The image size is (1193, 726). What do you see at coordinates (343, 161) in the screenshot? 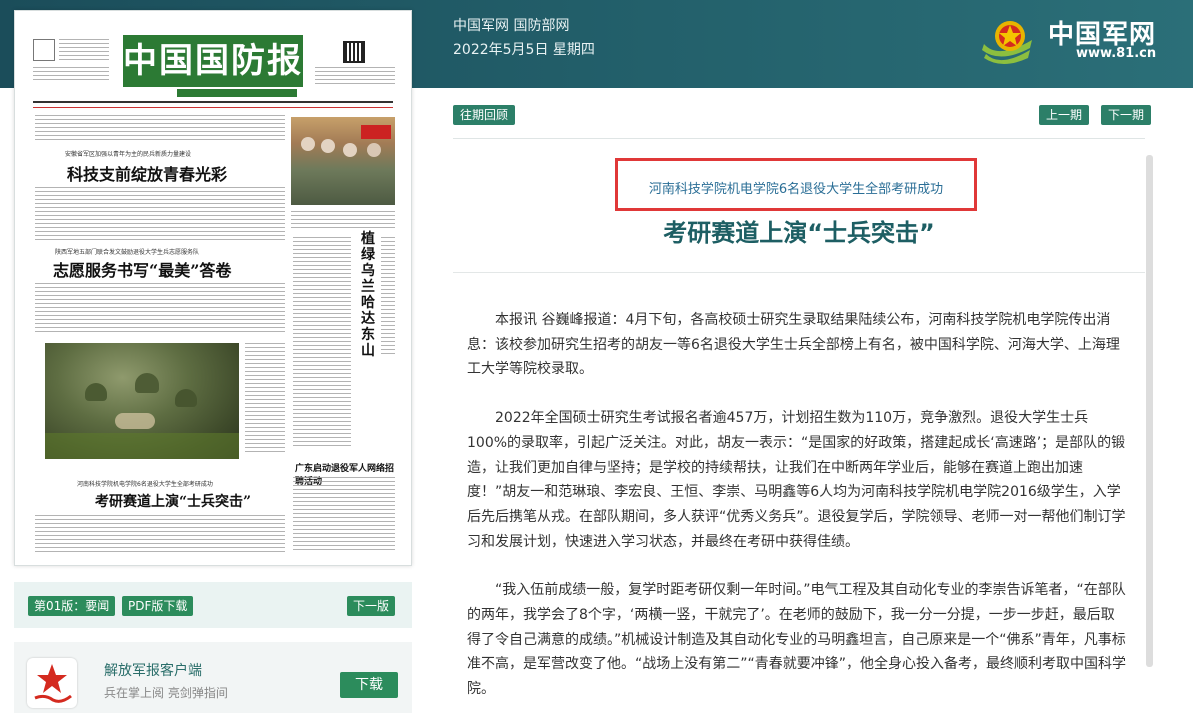
I see `news-photo-medical` at bounding box center [343, 161].